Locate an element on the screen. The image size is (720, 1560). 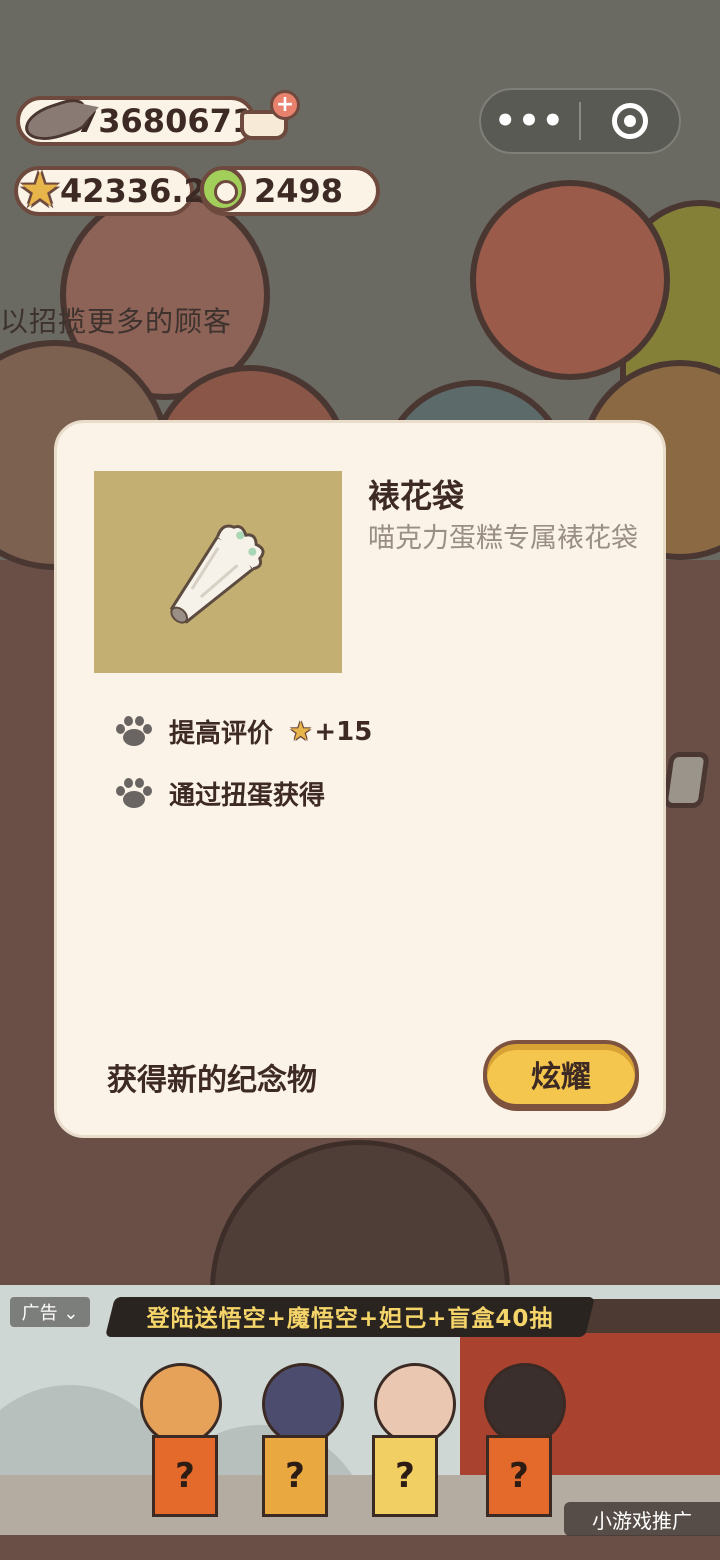
fish-count: 73680671 is located at coordinates (165, 121).